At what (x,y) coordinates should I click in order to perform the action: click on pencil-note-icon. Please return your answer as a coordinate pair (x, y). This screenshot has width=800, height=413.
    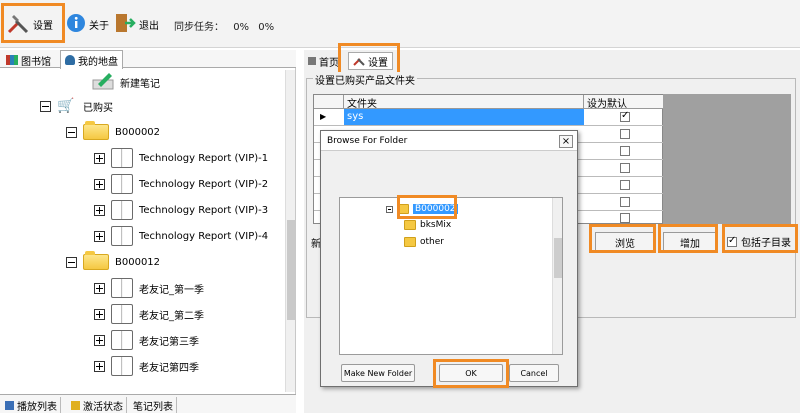
    Looking at the image, I should click on (103, 82).